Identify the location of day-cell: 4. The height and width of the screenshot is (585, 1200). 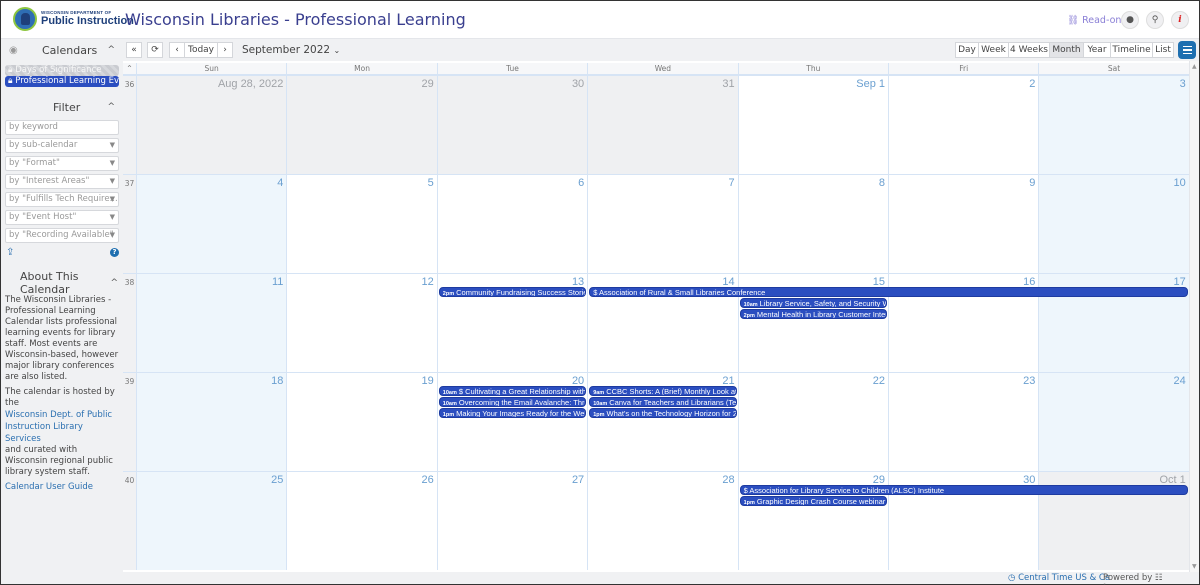
(211, 223).